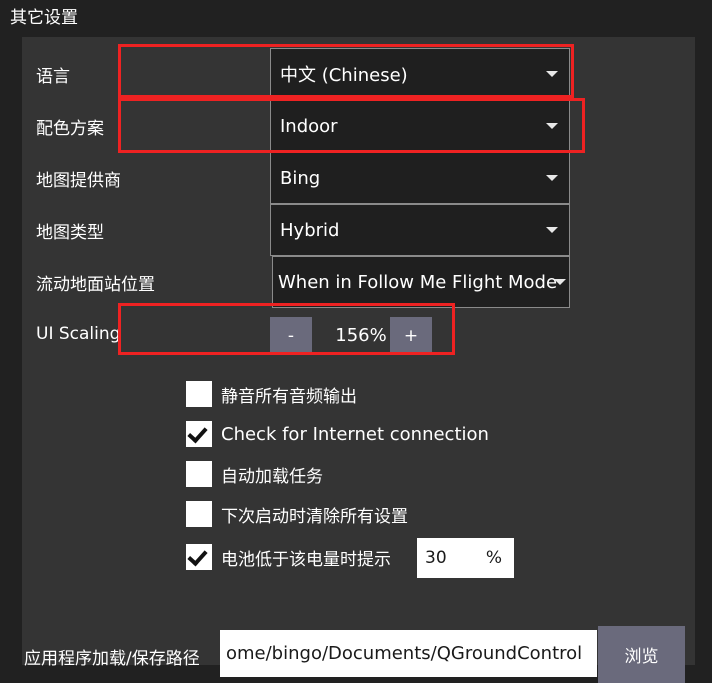  Describe the element at coordinates (344, 75) in the screenshot. I see `language-dropdown-value: 中文 (Chinese)` at that location.